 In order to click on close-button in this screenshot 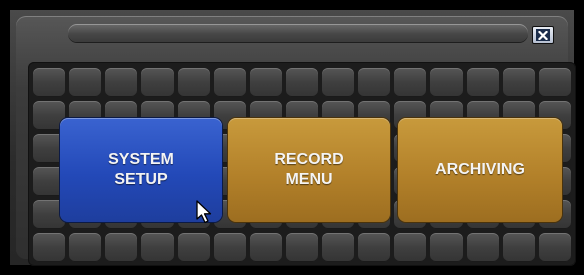, I will do `click(543, 35)`.